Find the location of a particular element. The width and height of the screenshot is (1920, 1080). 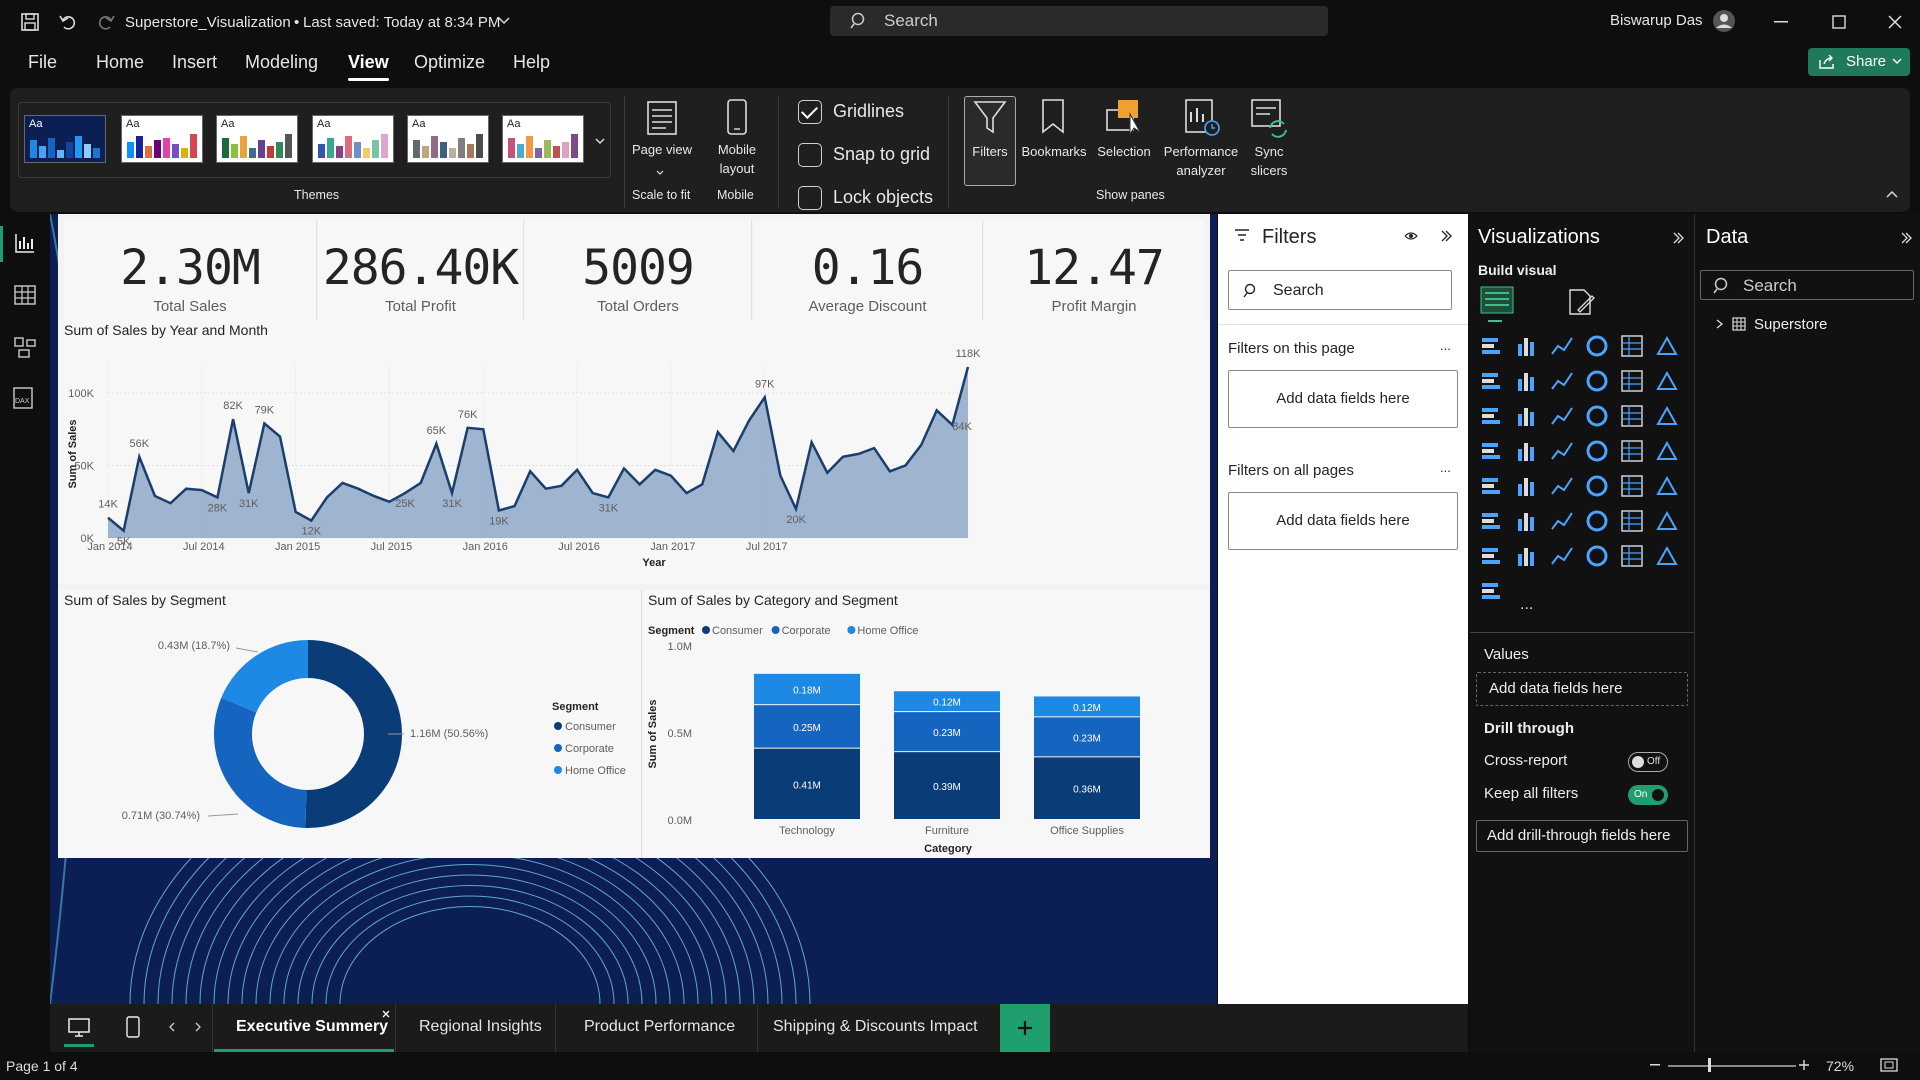

keep-all-filters-toggle: On is located at coordinates (1648, 795).